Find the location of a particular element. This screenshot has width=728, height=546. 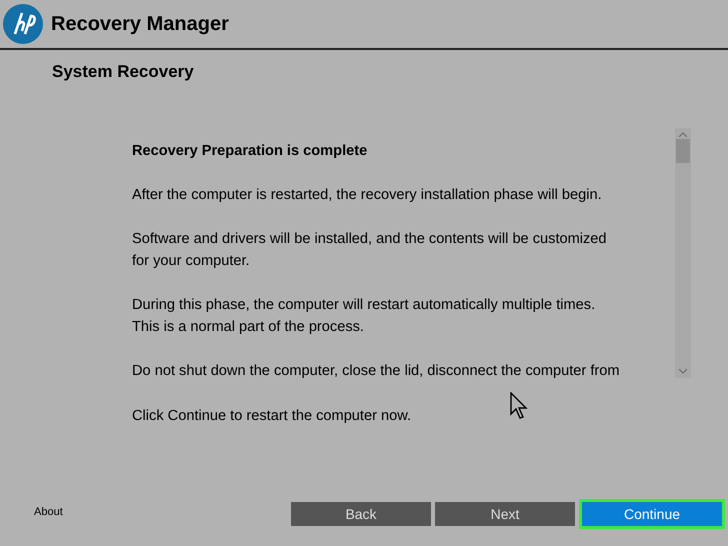

chevron-down-icon is located at coordinates (683, 371).